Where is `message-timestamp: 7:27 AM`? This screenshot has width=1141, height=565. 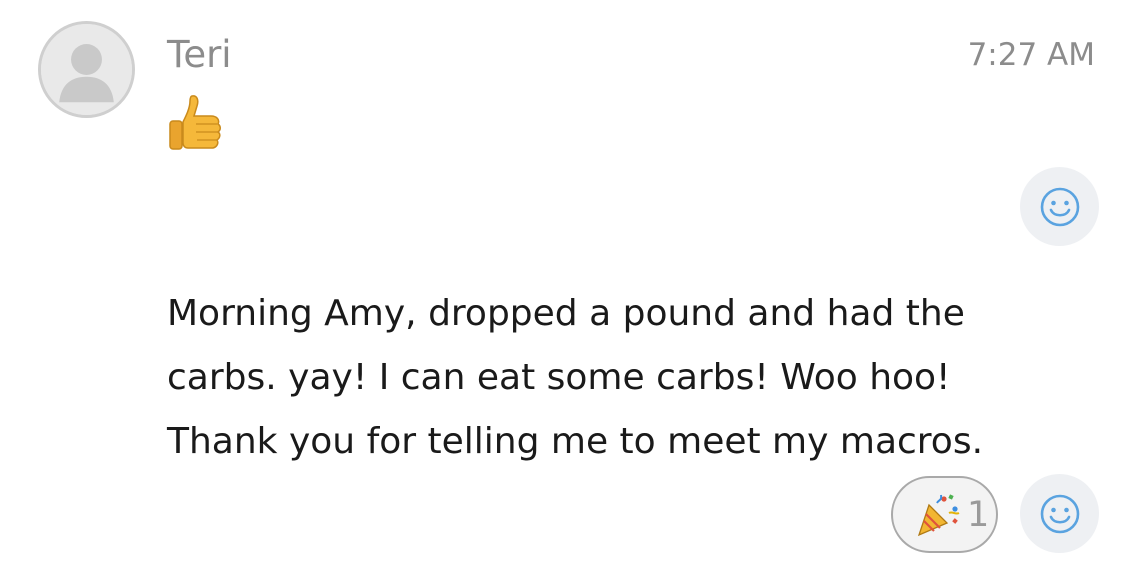 message-timestamp: 7:27 AM is located at coordinates (1031, 55).